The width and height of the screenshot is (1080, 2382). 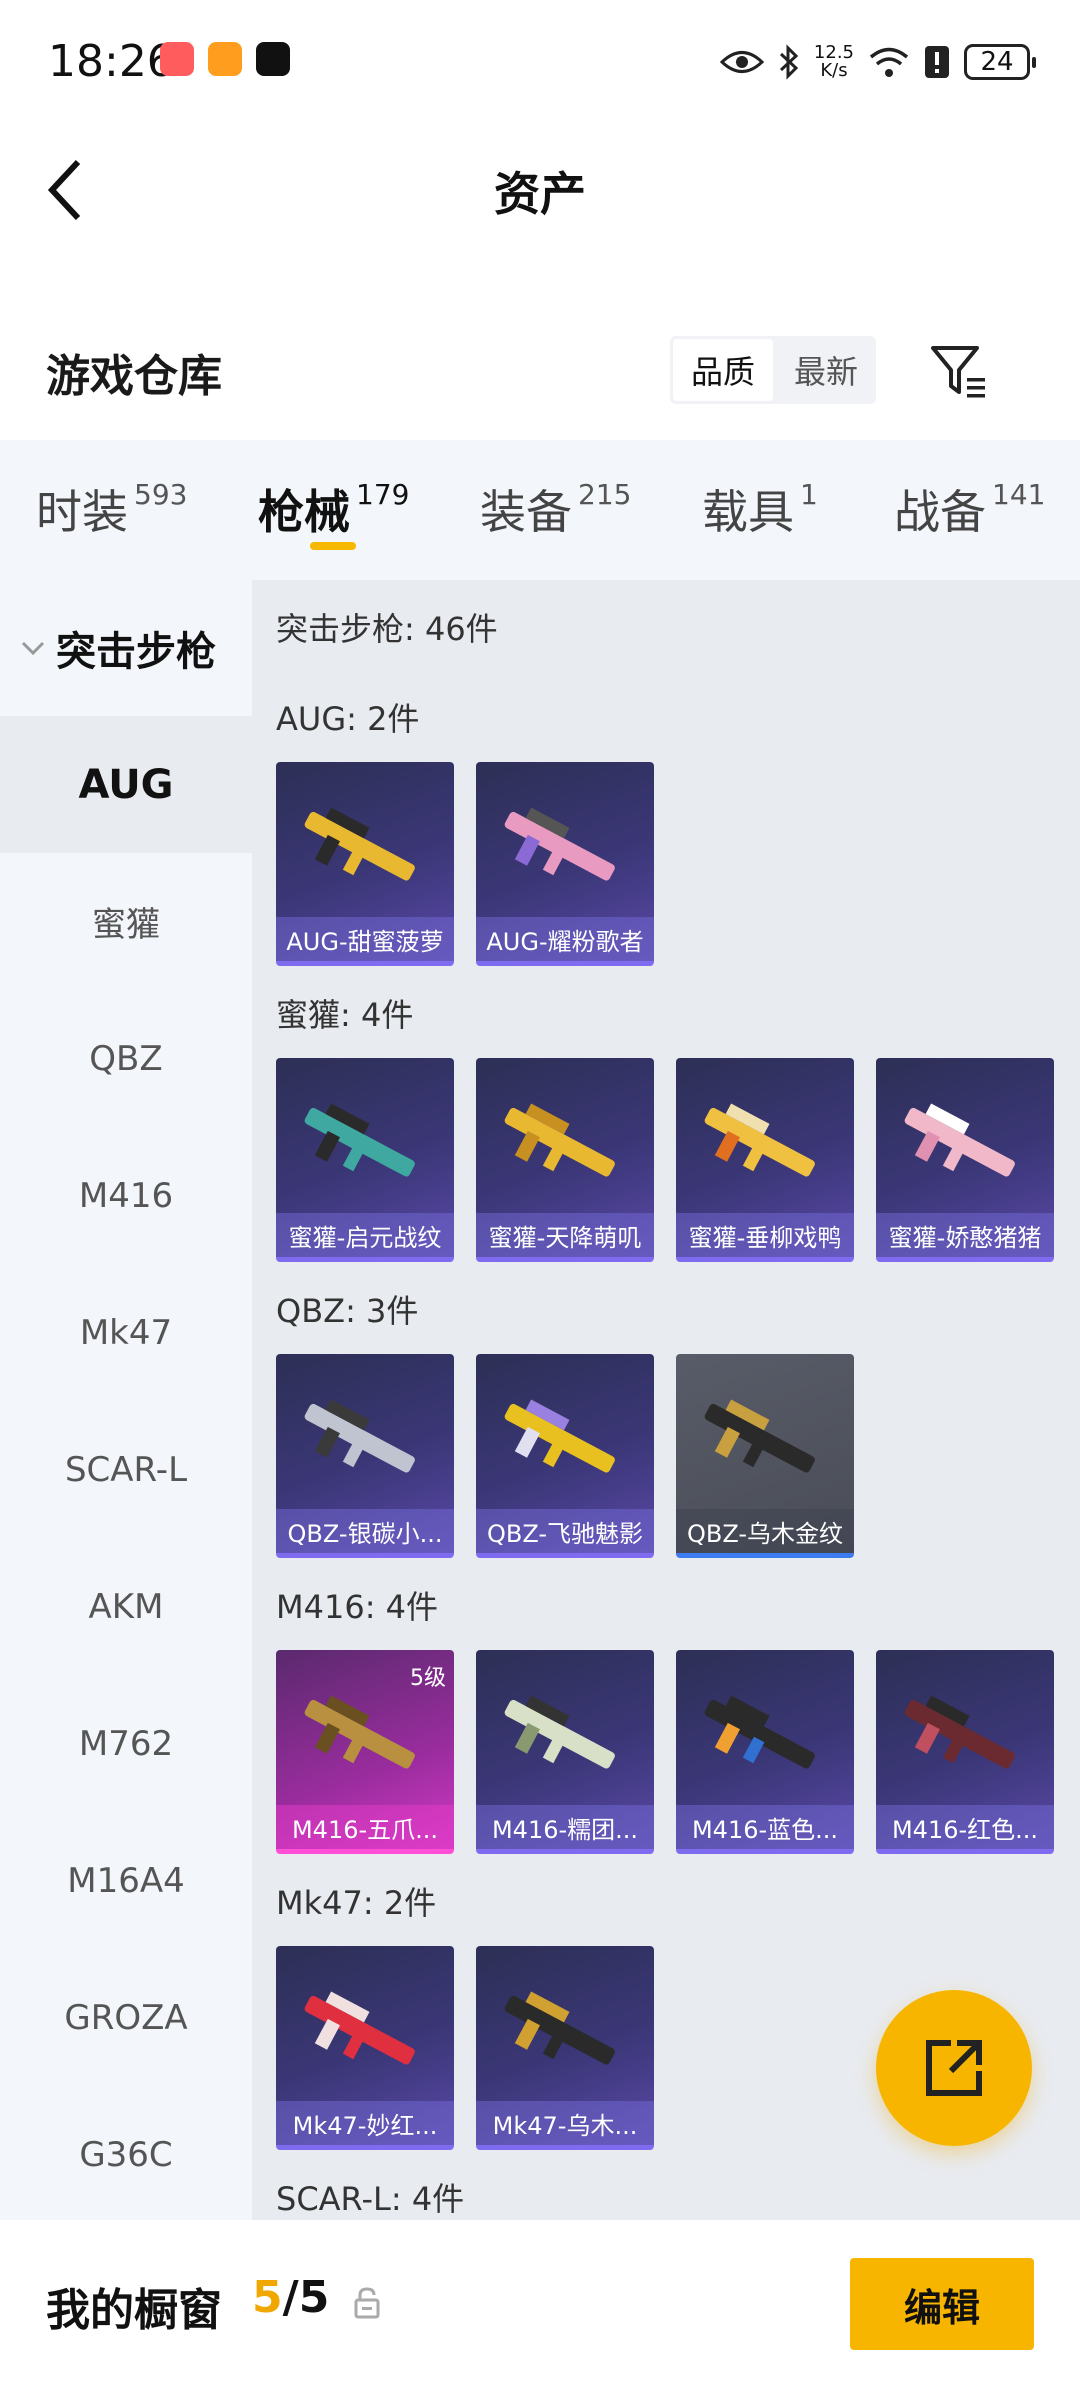 What do you see at coordinates (357, 1607) in the screenshot?
I see `section-label-m416: M416: 4件` at bounding box center [357, 1607].